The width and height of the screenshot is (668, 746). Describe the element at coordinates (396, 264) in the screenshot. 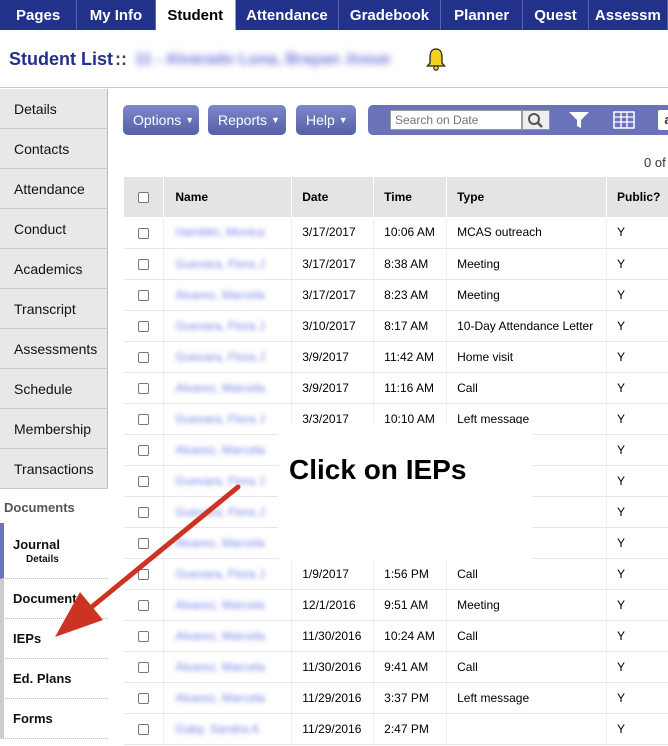

I see `table-row: Guevara, Flora J 3/17/2017 8:38 AM Meeting Y` at that location.